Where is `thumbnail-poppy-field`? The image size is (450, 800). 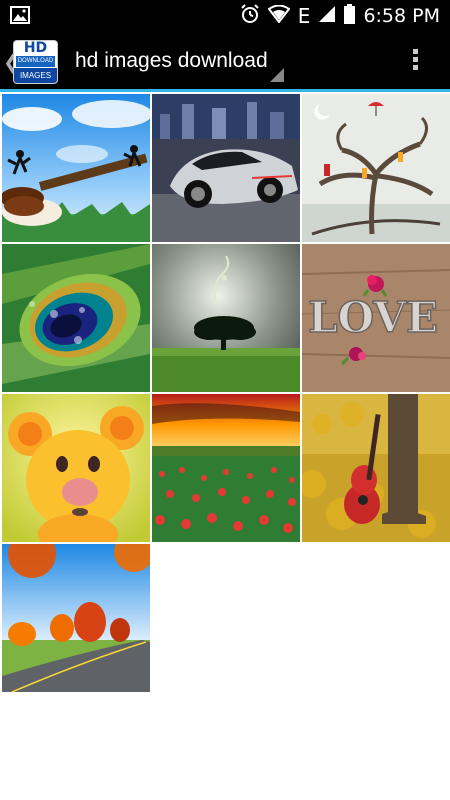 thumbnail-poppy-field is located at coordinates (226, 468).